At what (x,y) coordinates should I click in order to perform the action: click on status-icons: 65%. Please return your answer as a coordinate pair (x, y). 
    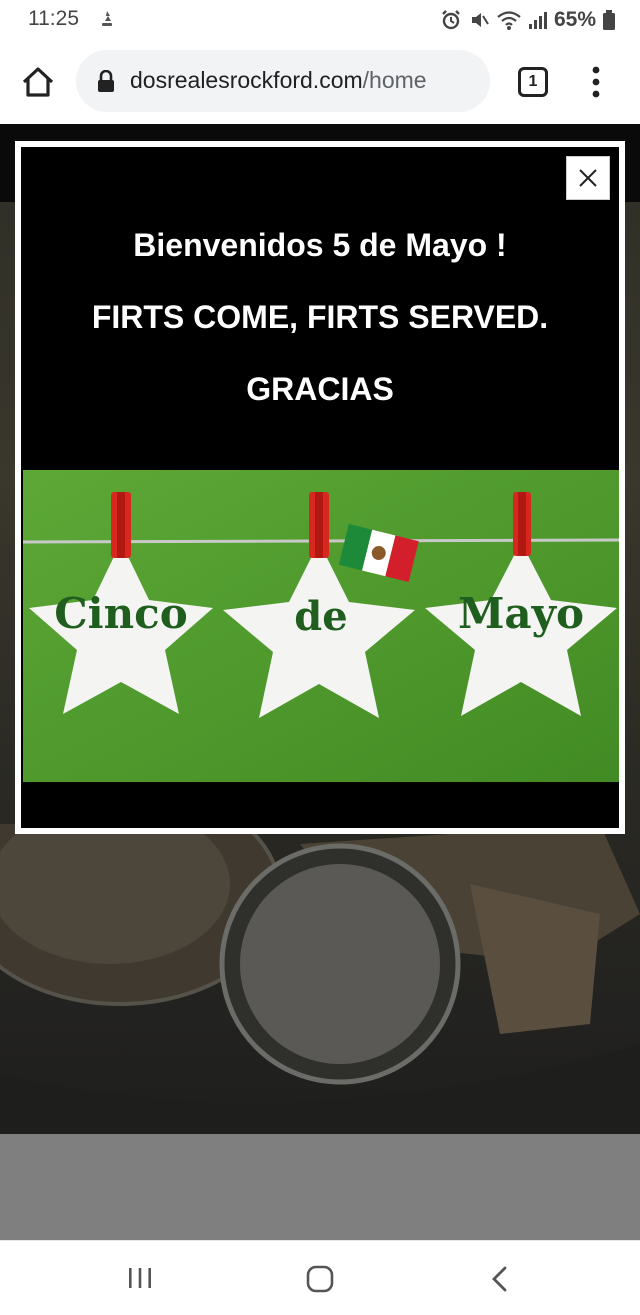
    Looking at the image, I should click on (528, 20).